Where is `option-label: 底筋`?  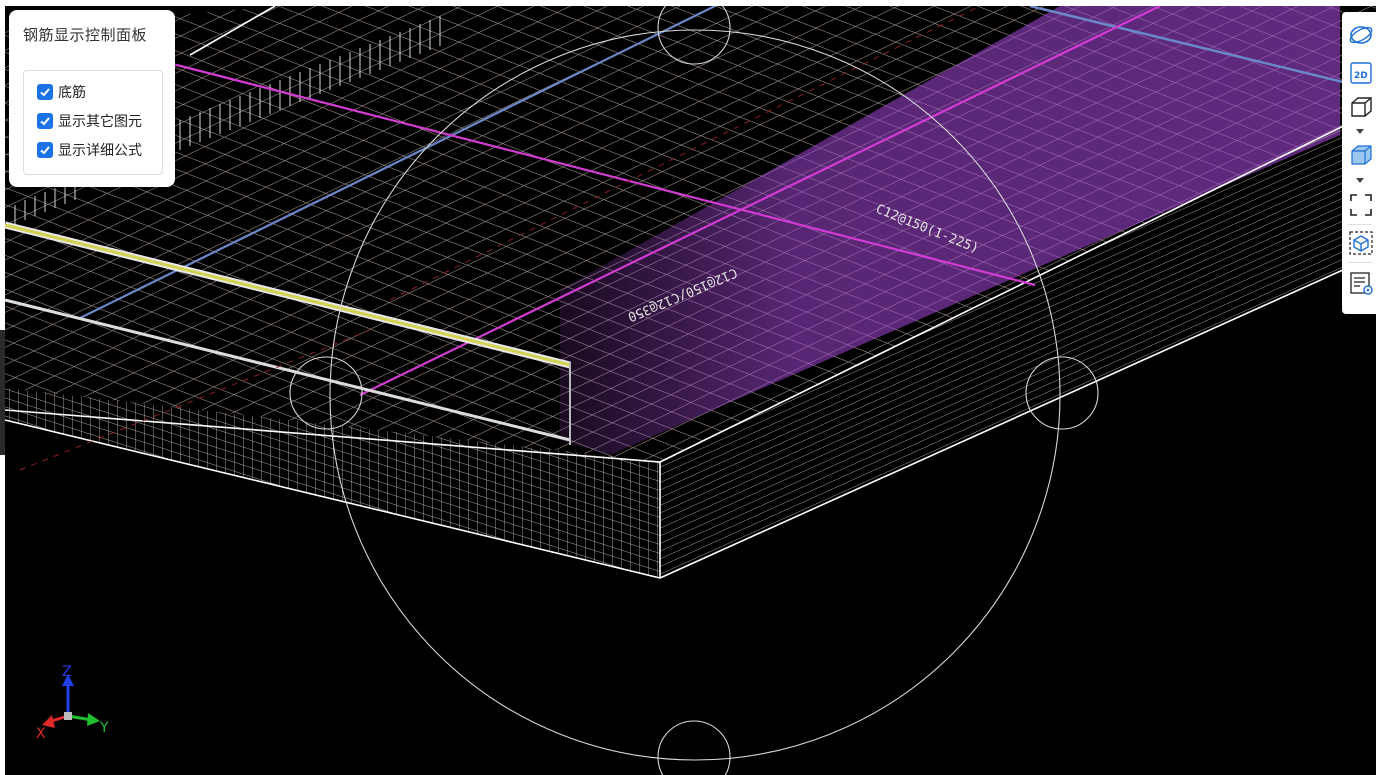
option-label: 底筋 is located at coordinates (72, 93).